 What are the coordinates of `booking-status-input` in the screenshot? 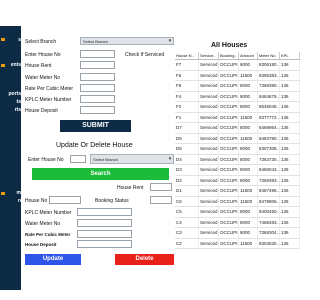 It's located at (161, 200).